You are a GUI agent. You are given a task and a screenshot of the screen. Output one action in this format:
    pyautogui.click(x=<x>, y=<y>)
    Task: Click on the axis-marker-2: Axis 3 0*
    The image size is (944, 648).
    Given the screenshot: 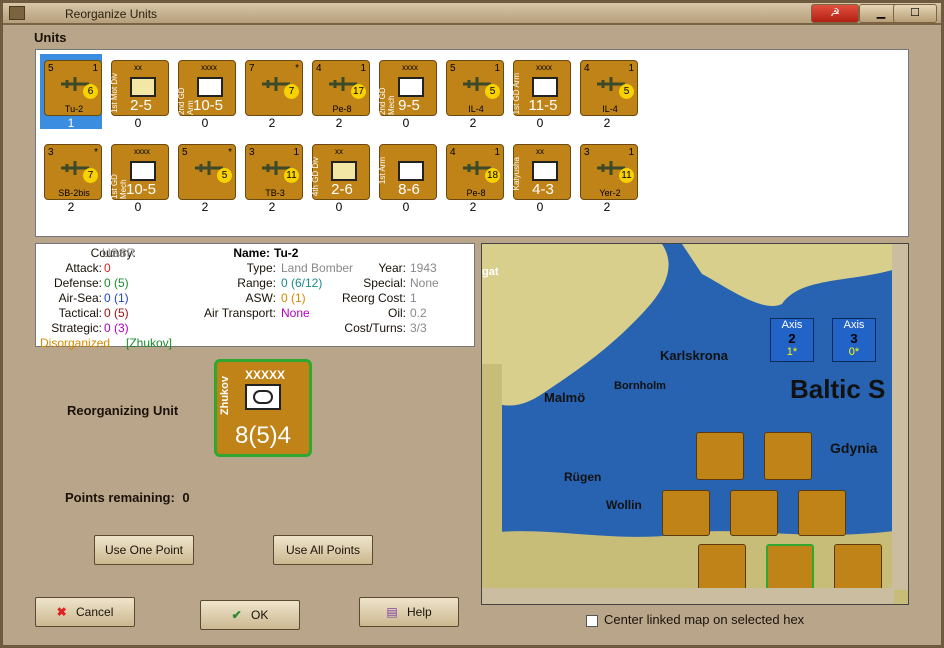 What is the action you would take?
    pyautogui.click(x=854, y=340)
    